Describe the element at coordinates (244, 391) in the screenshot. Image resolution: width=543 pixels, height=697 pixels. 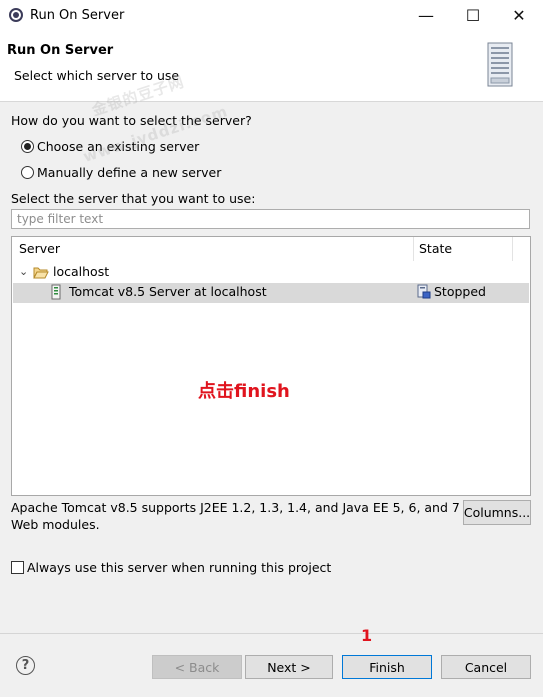
I see `annotation-click-finish: 点击finish` at that location.